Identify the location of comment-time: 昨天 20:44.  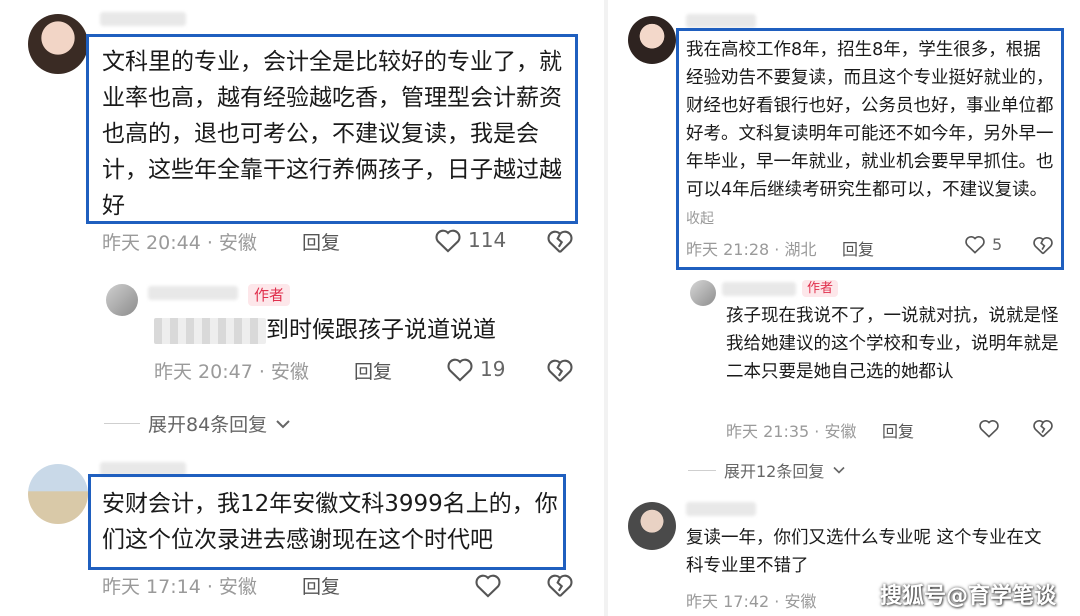
(151, 243).